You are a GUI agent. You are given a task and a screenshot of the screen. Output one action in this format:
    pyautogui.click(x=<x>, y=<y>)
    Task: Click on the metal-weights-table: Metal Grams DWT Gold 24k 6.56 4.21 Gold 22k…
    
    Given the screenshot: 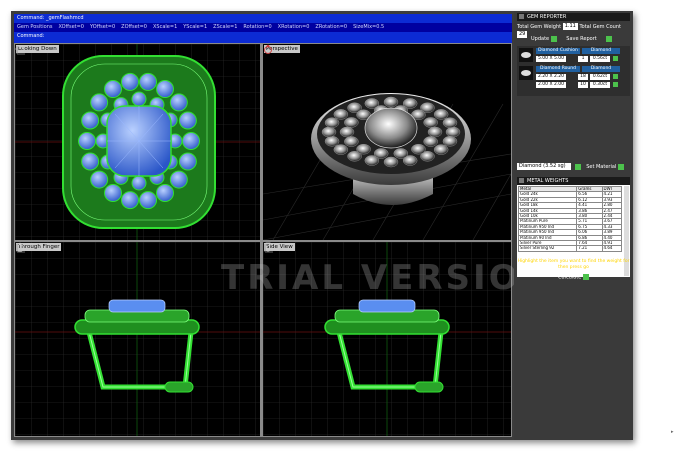 What is the action you would take?
    pyautogui.click(x=570, y=218)
    